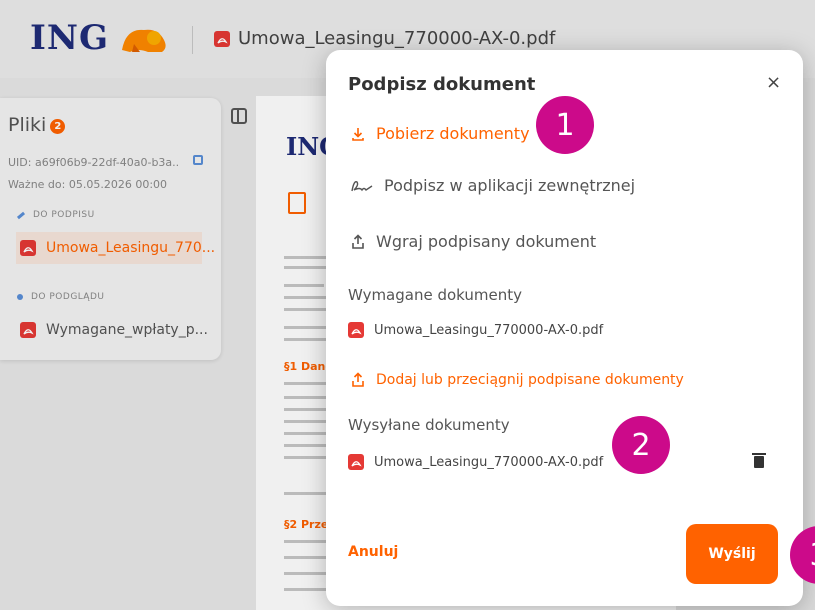 The height and width of the screenshot is (610, 815). I want to click on sign-external-app-button: Podpisz w aplikacji zewnętrznej, so click(492, 185).